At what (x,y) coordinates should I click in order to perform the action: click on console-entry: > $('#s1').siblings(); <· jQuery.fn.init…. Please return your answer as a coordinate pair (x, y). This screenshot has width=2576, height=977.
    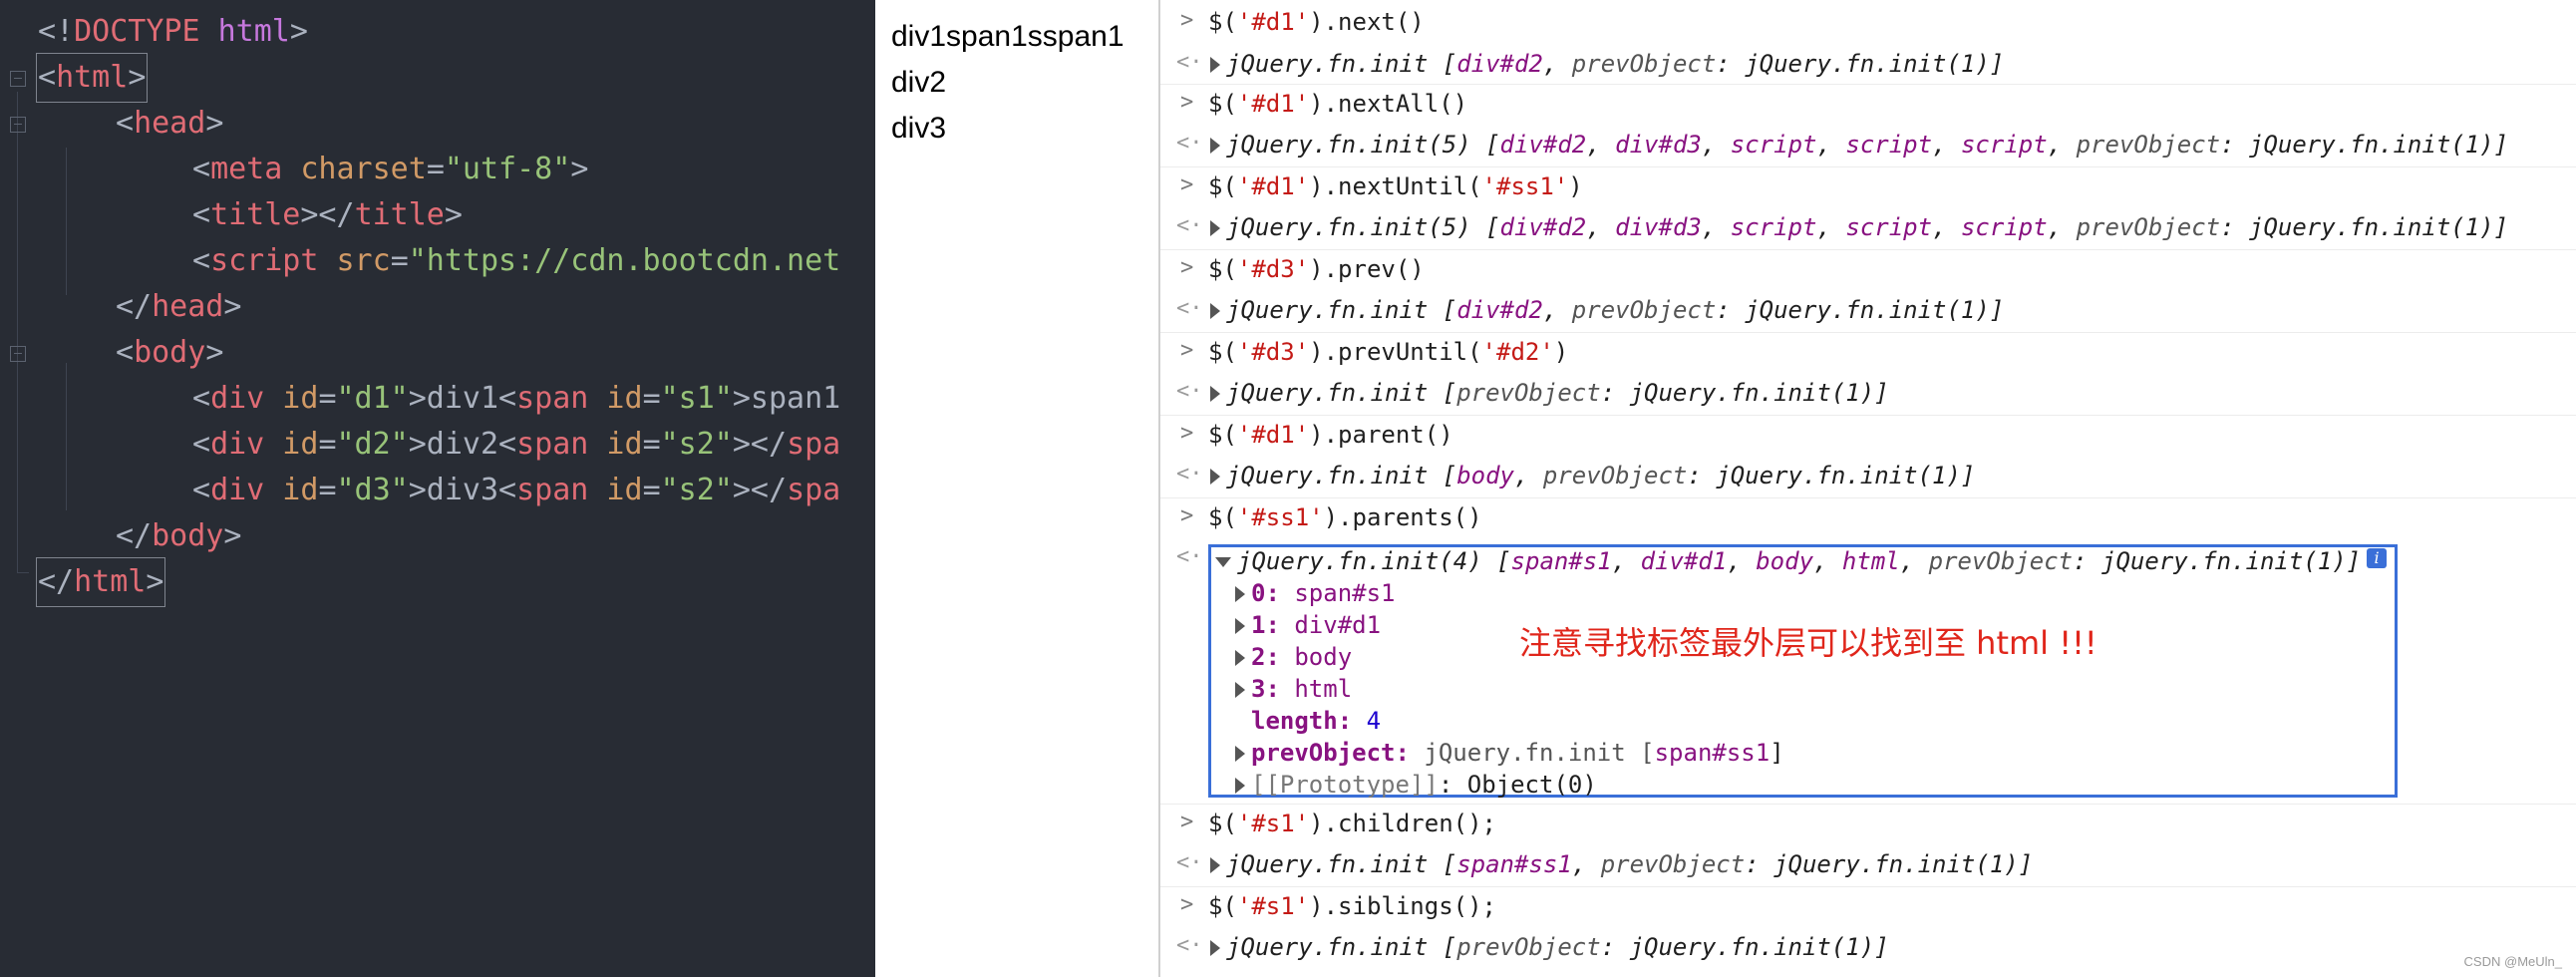
    Looking at the image, I should click on (1868, 931).